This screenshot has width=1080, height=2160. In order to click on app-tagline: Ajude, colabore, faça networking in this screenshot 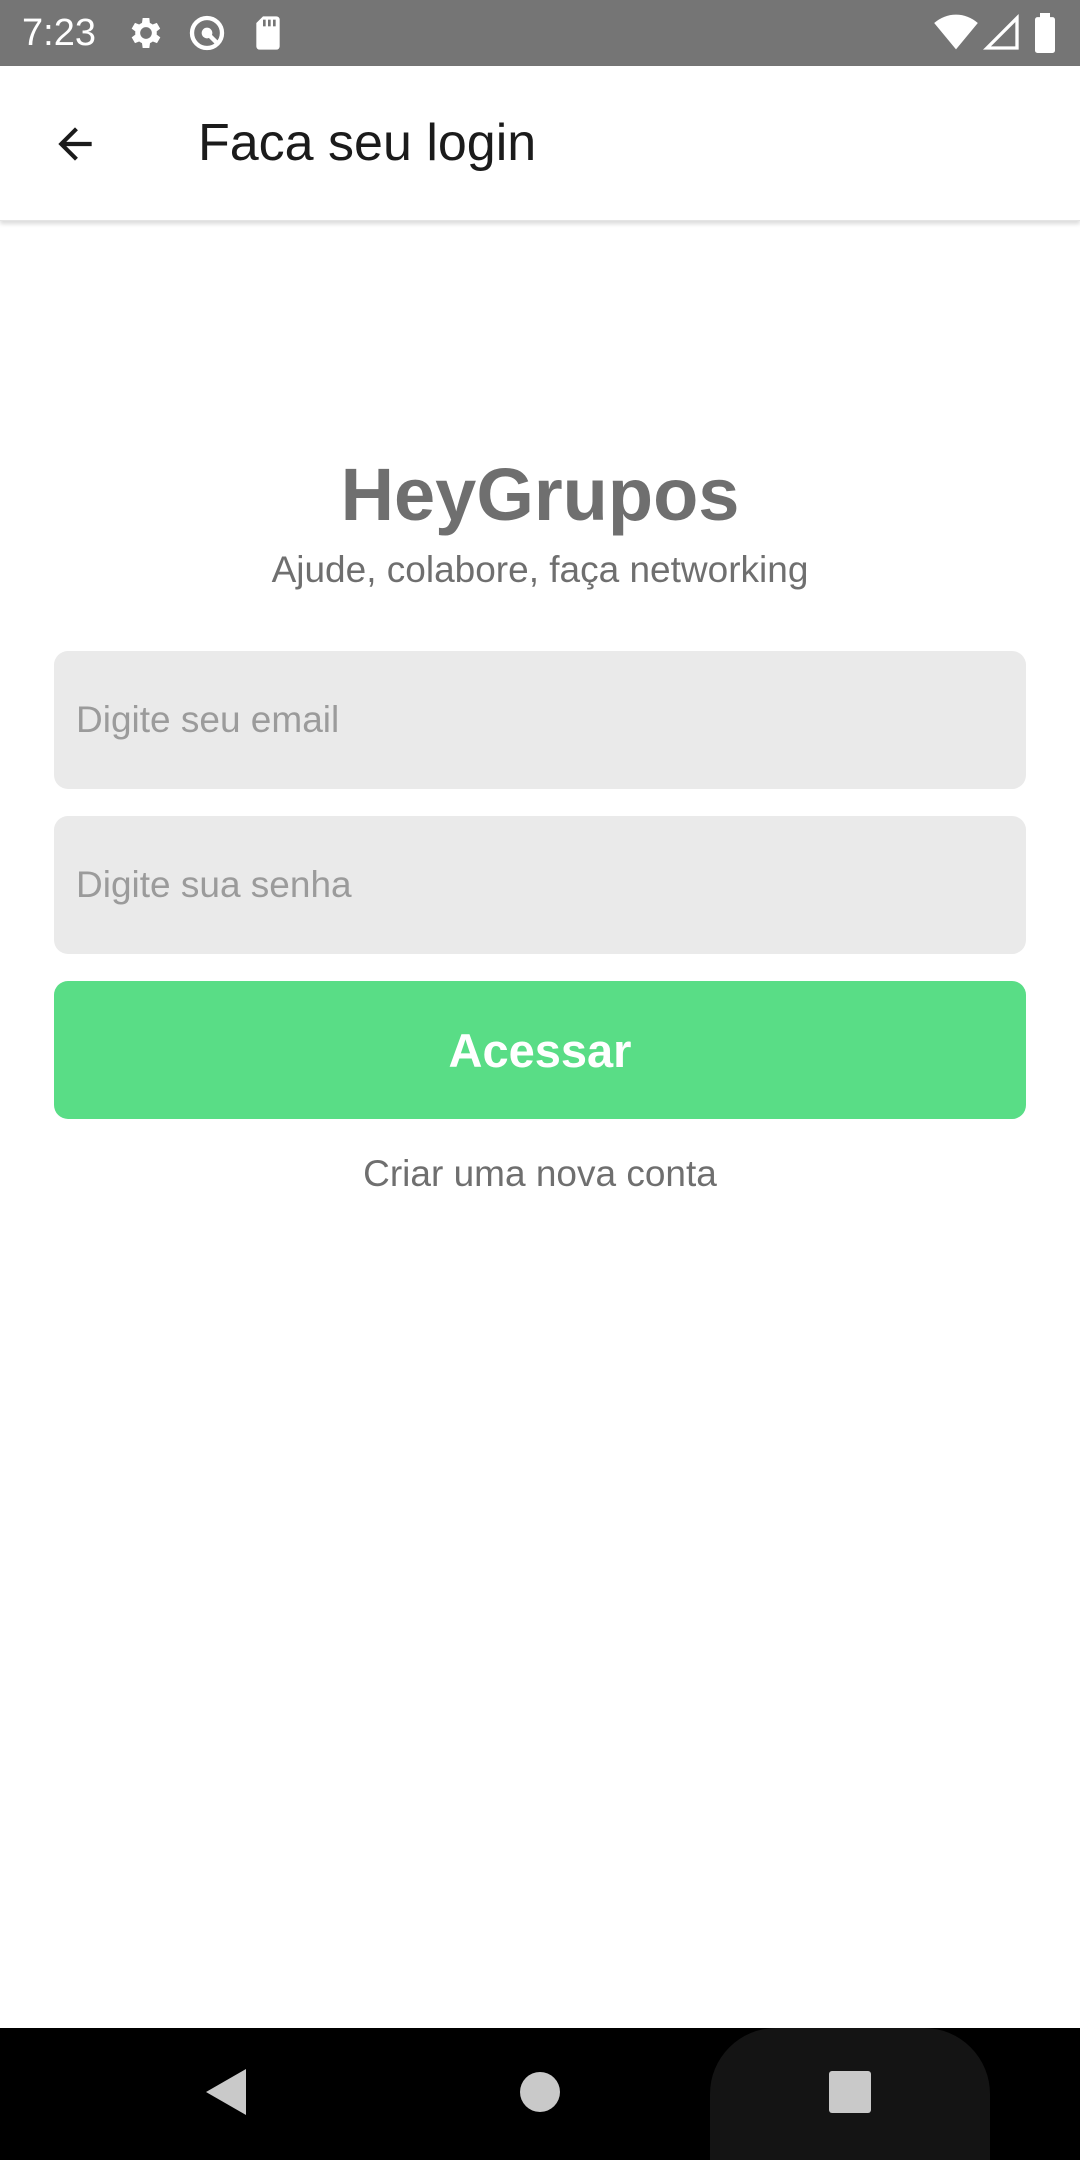, I will do `click(540, 569)`.